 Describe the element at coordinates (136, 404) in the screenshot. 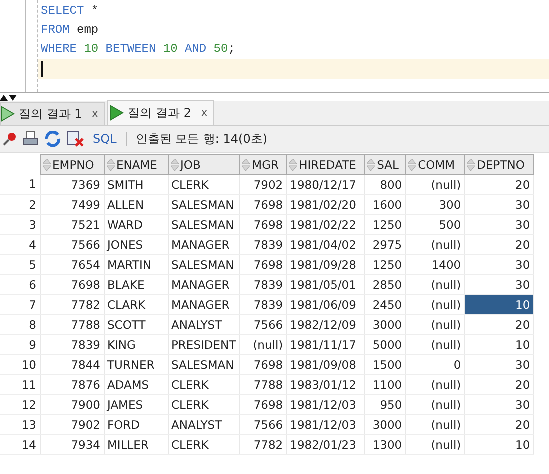

I see `table-cell: JAMES` at that location.